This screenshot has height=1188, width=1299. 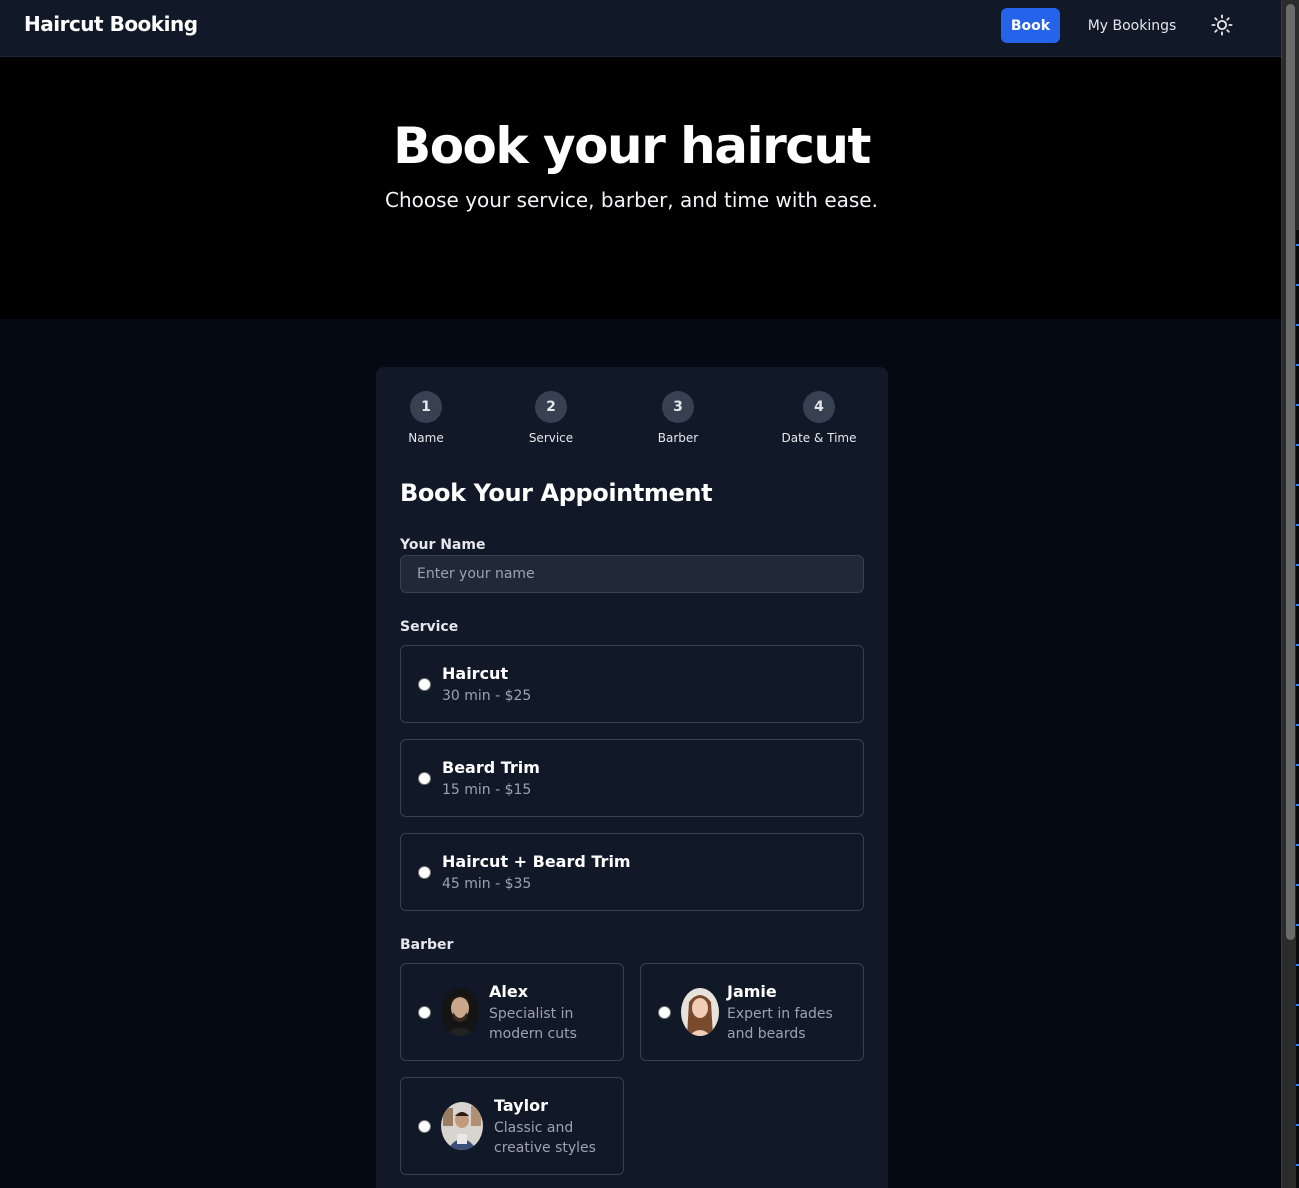 I want to click on service-details: 15 min - $15, so click(x=487, y=790).